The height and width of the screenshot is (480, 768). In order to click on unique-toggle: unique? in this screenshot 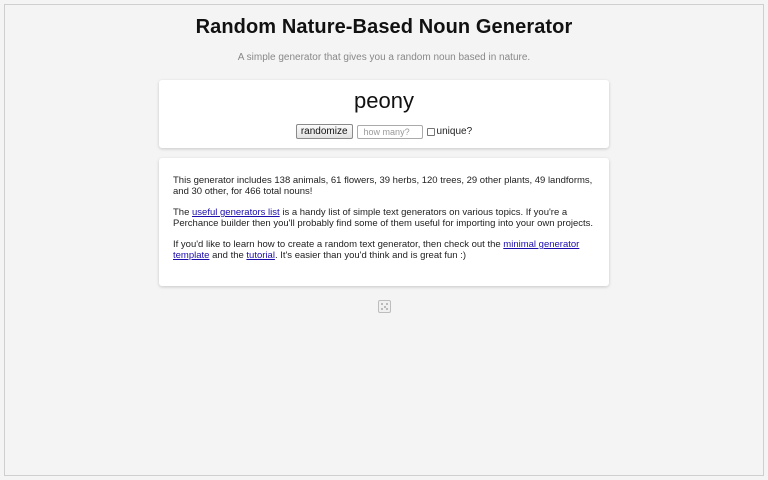, I will do `click(449, 131)`.